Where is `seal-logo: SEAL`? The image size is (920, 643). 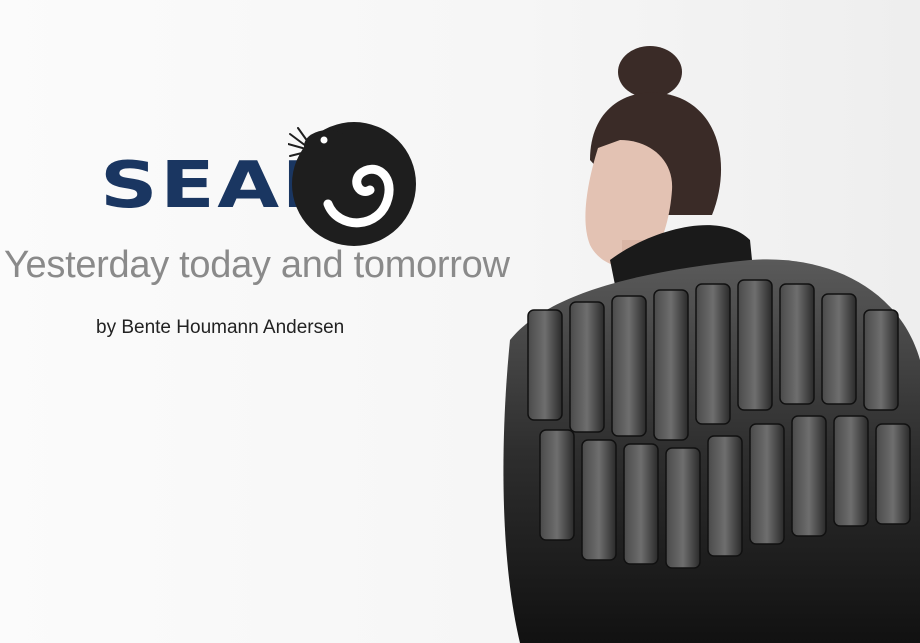
seal-logo: SEAL is located at coordinates (260, 179).